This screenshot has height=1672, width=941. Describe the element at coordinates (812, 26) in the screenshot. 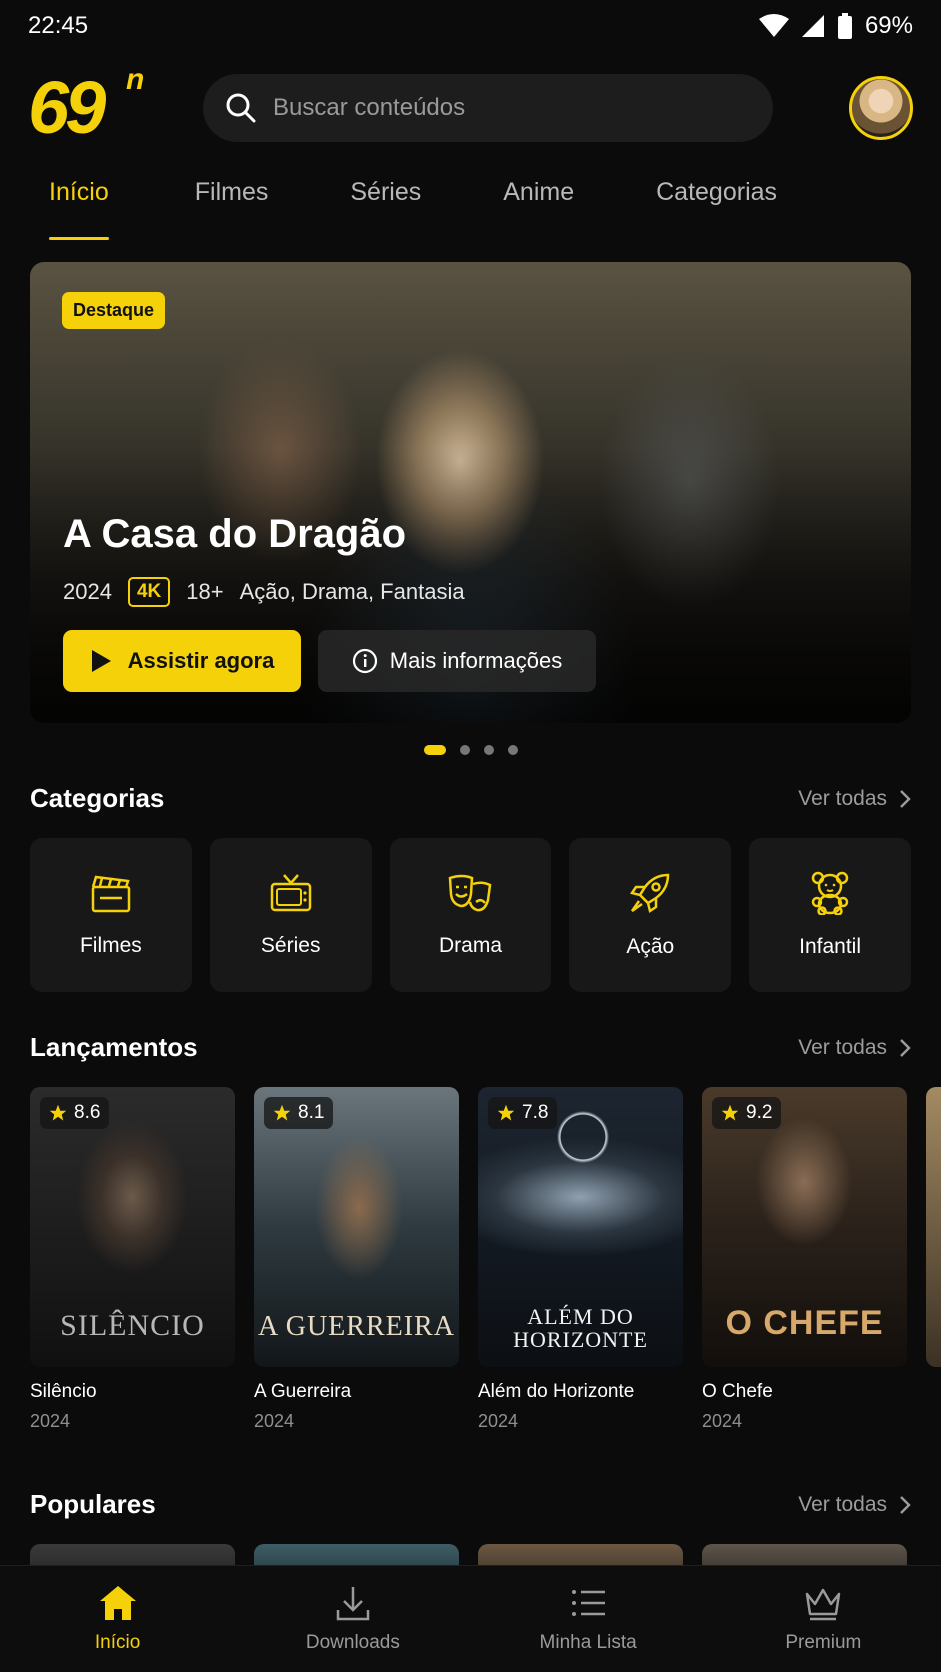

I see `signal-icon` at that location.